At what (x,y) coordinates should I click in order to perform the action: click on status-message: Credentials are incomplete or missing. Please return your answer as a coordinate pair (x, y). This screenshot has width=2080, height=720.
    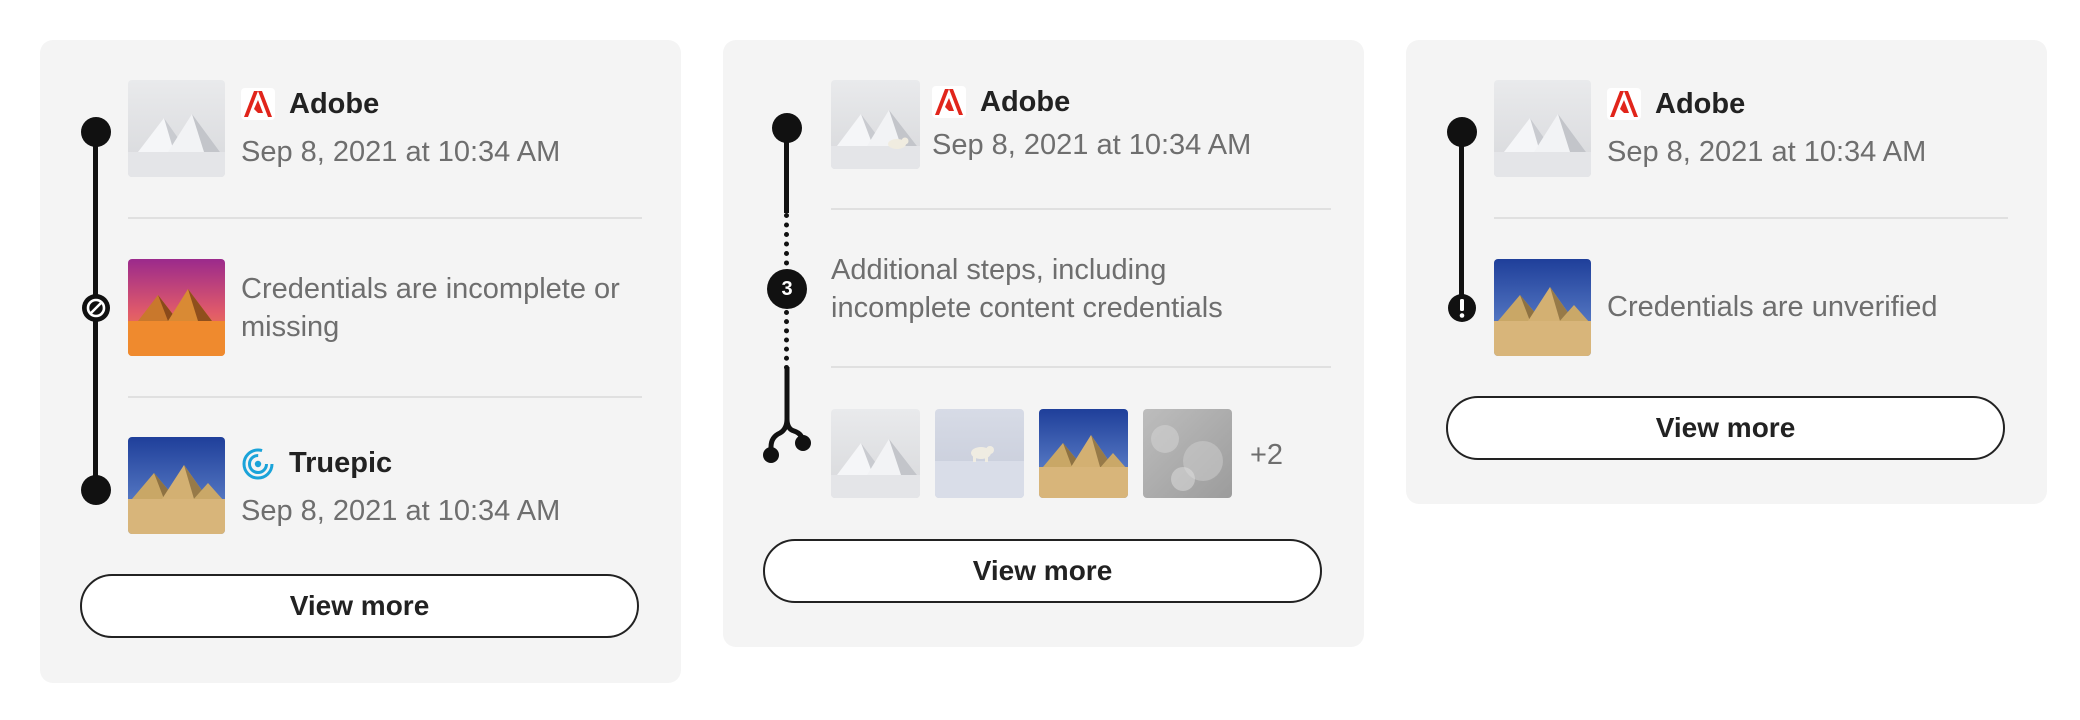
    Looking at the image, I should click on (430, 308).